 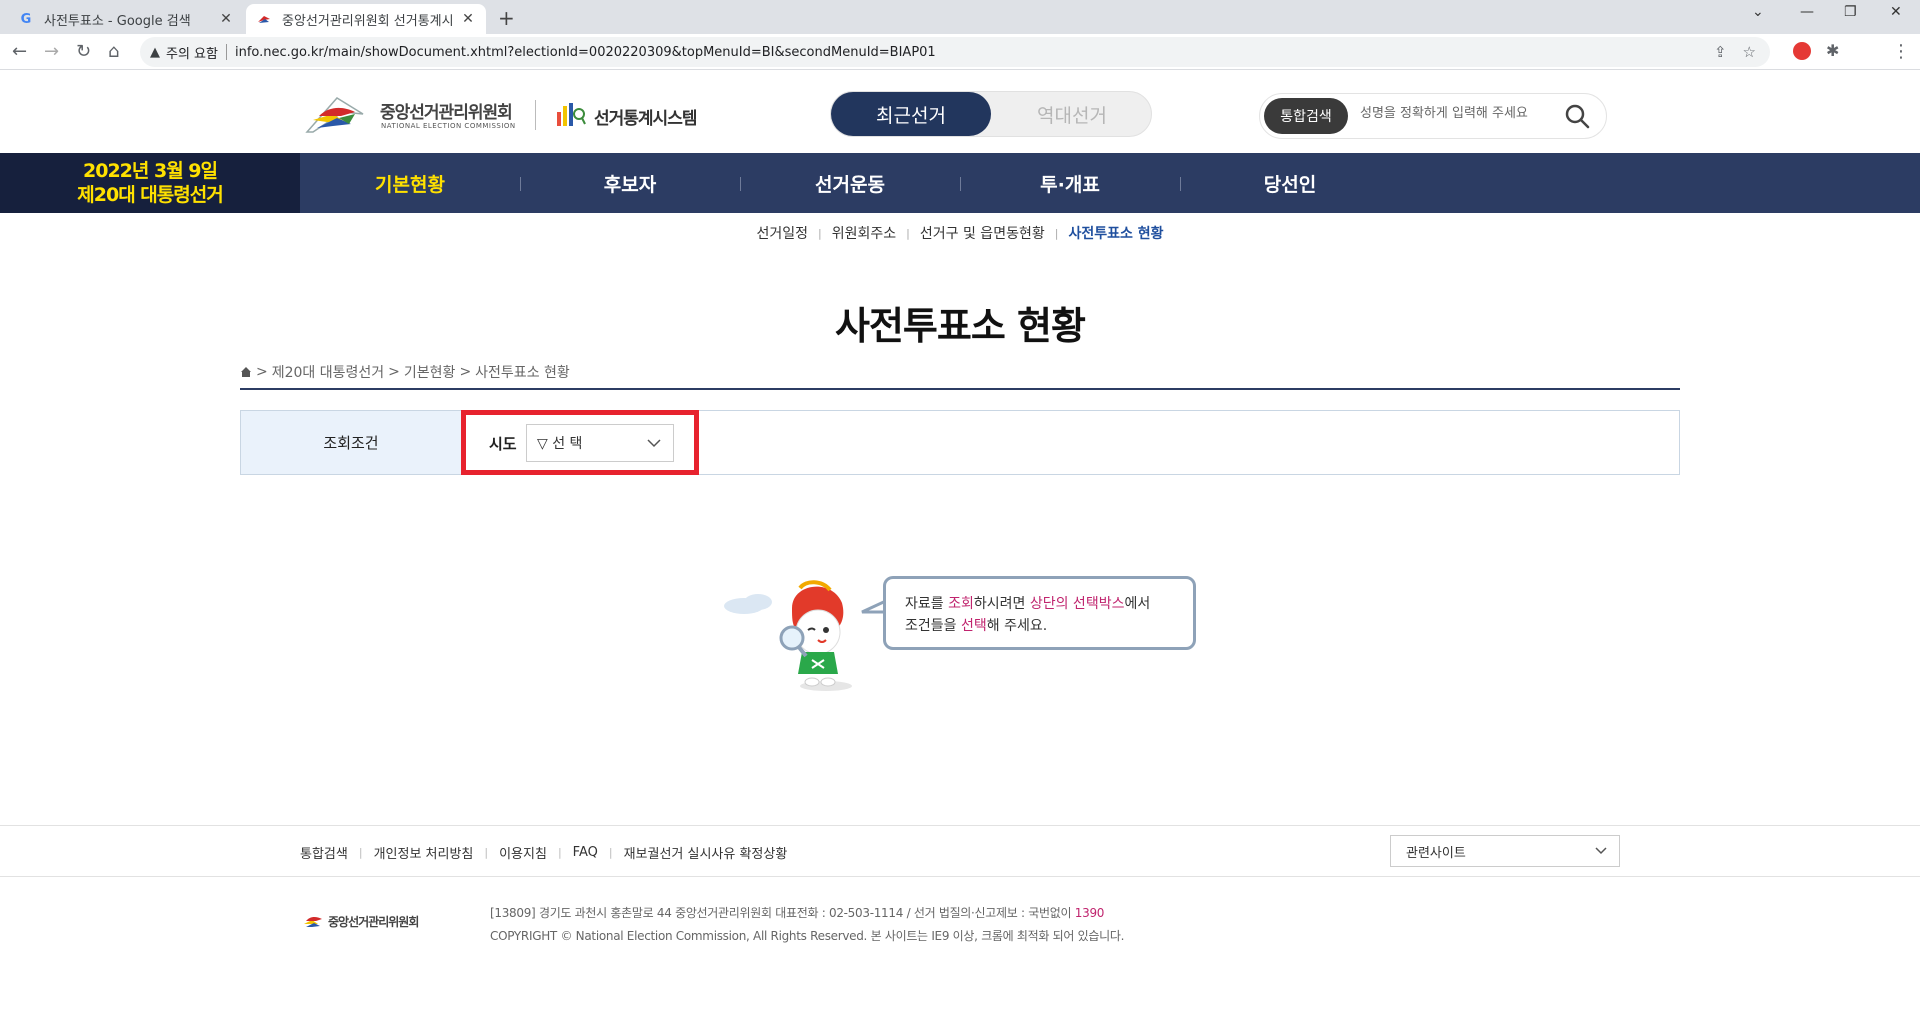 I want to click on new-tab-button: +, so click(x=506, y=18).